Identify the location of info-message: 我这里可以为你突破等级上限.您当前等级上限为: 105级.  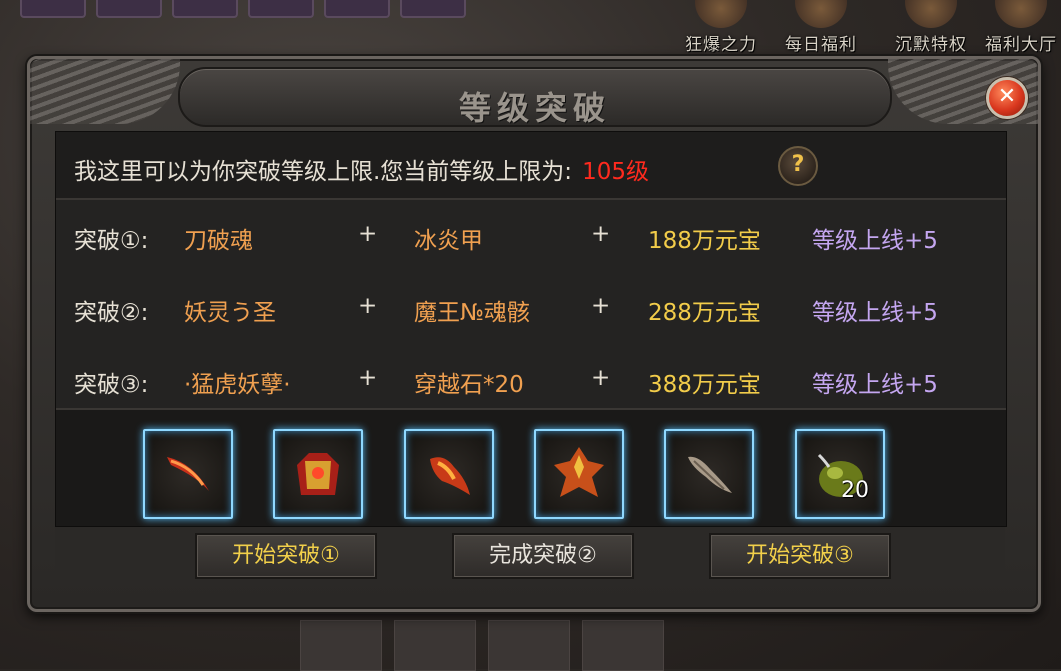
(361, 169).